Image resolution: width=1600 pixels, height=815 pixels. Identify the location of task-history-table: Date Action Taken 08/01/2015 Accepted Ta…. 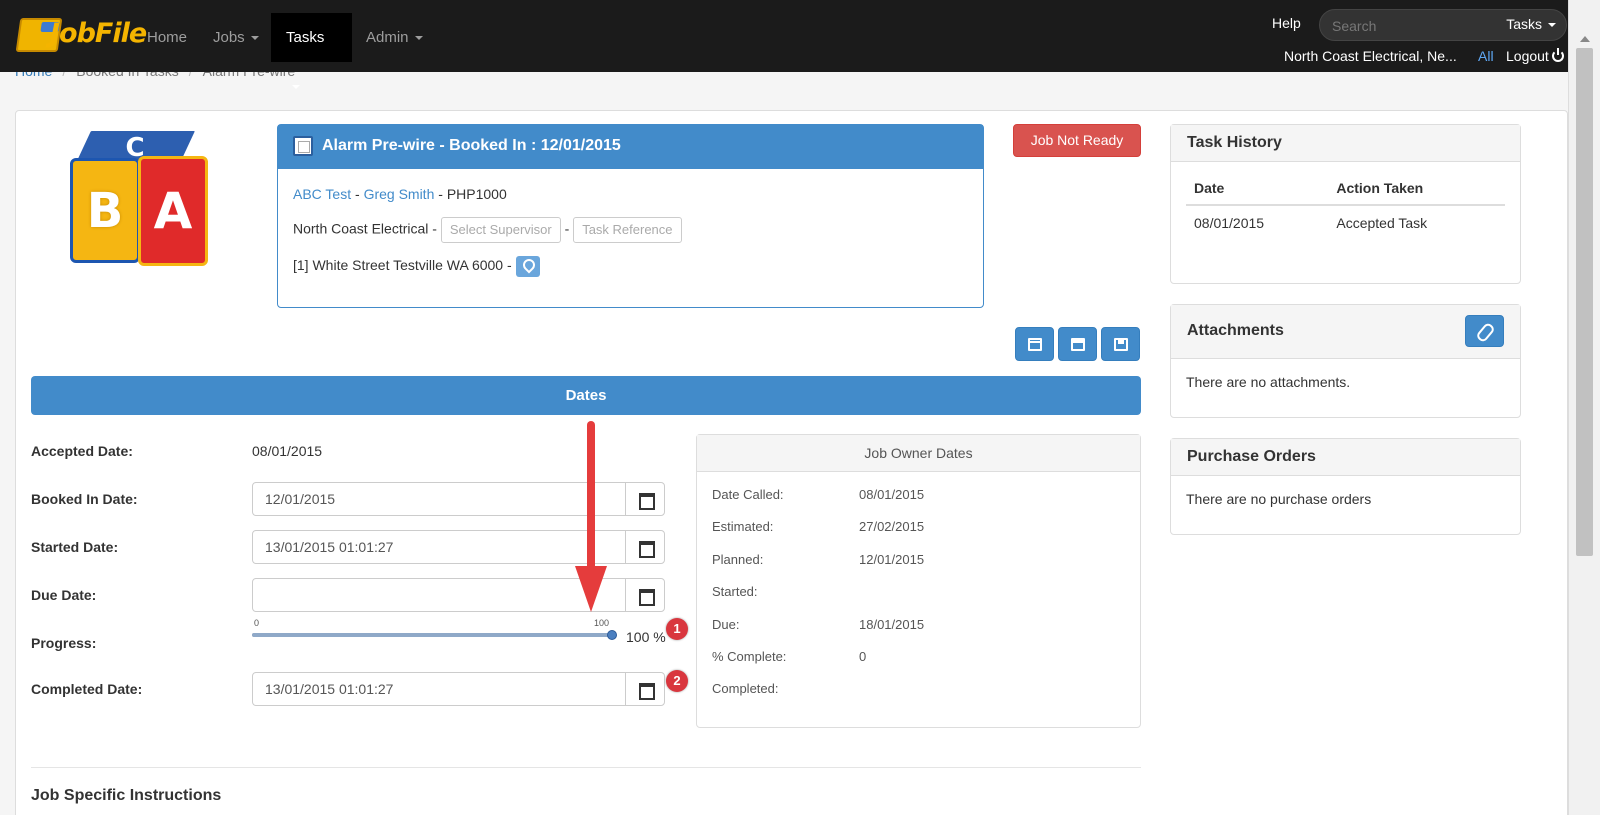
(1345, 206).